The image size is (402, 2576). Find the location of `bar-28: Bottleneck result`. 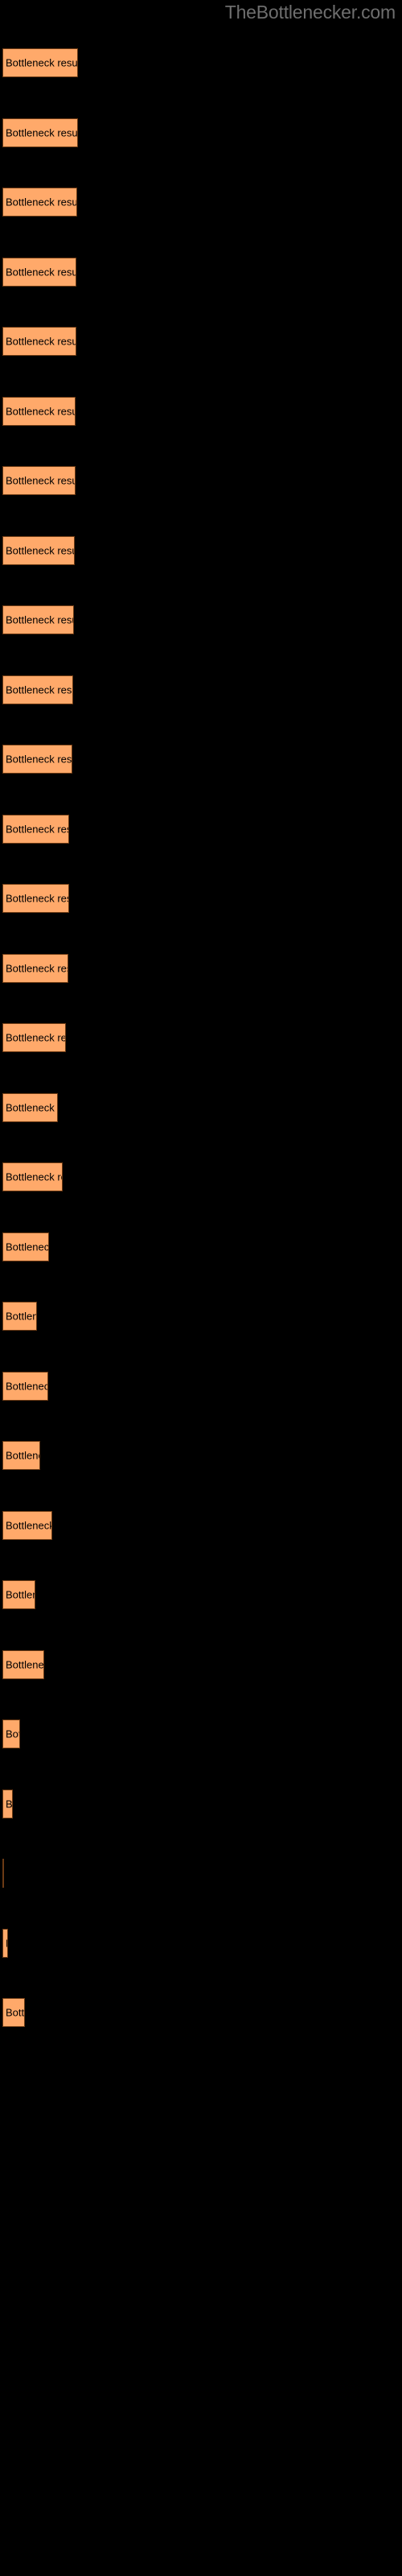

bar-28: Bottleneck result is located at coordinates (5, 1943).